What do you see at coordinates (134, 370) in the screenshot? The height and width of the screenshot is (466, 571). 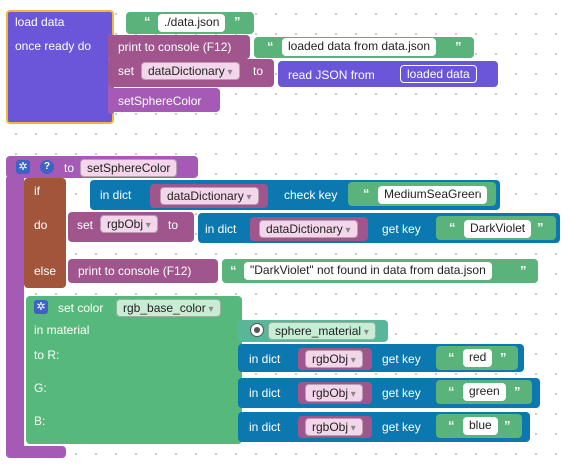 I see `set-color-block` at bounding box center [134, 370].